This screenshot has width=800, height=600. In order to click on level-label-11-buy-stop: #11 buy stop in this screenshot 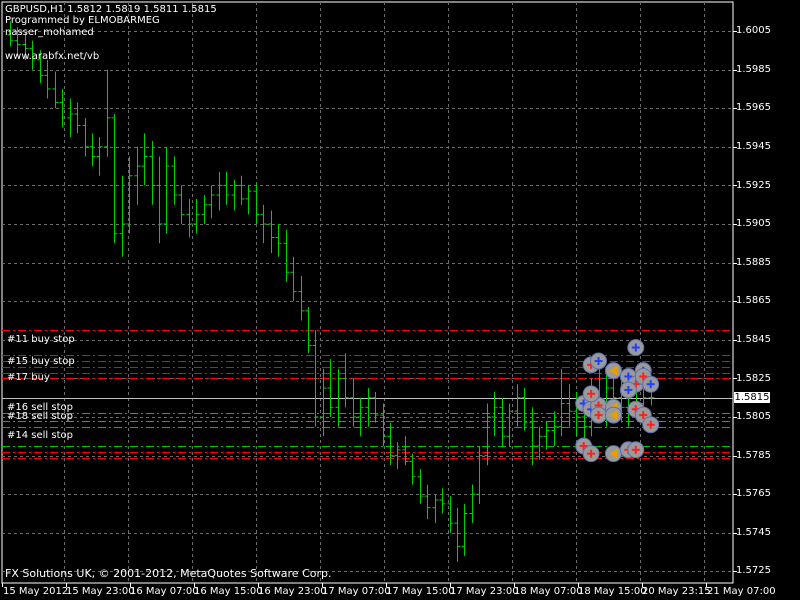, I will do `click(41, 339)`.